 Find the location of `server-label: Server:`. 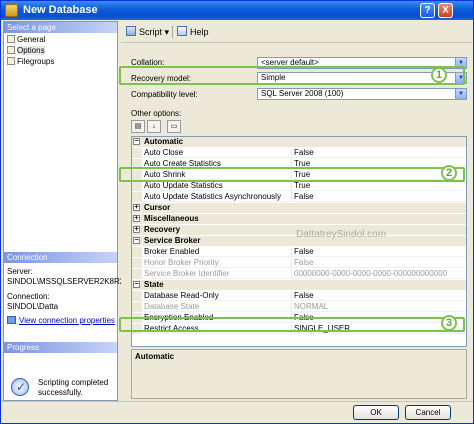

server-label: Server: is located at coordinates (20, 271).